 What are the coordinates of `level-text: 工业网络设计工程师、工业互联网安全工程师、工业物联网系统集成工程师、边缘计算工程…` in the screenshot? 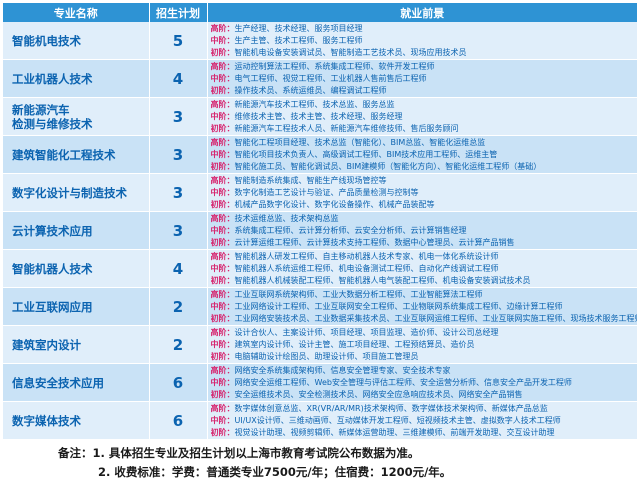 It's located at (398, 306).